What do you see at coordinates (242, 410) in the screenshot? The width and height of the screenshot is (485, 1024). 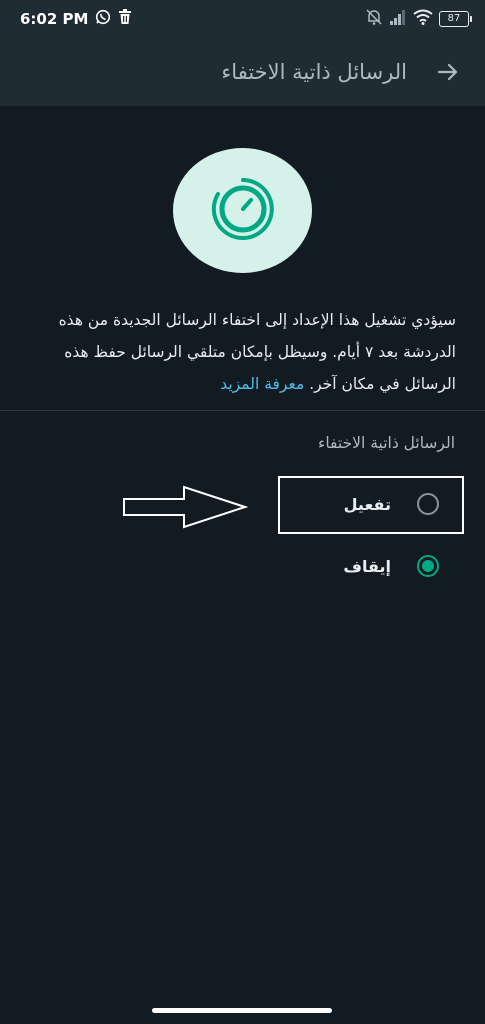 I see `divider` at bounding box center [242, 410].